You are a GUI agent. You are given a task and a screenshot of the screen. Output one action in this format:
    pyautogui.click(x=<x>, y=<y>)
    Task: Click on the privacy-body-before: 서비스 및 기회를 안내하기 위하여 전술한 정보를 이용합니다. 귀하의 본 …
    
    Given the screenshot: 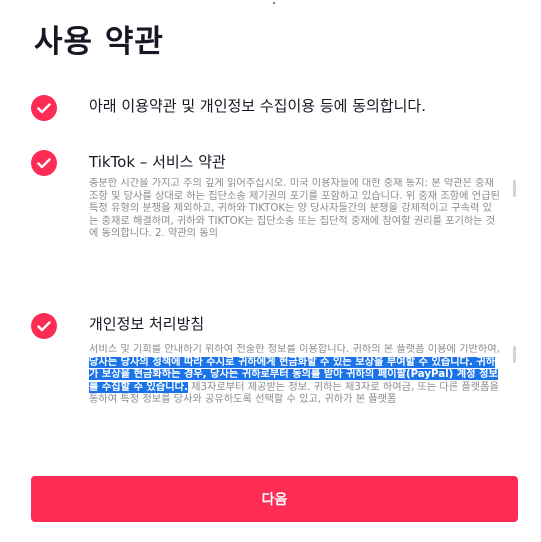 What is the action you would take?
    pyautogui.click(x=294, y=349)
    